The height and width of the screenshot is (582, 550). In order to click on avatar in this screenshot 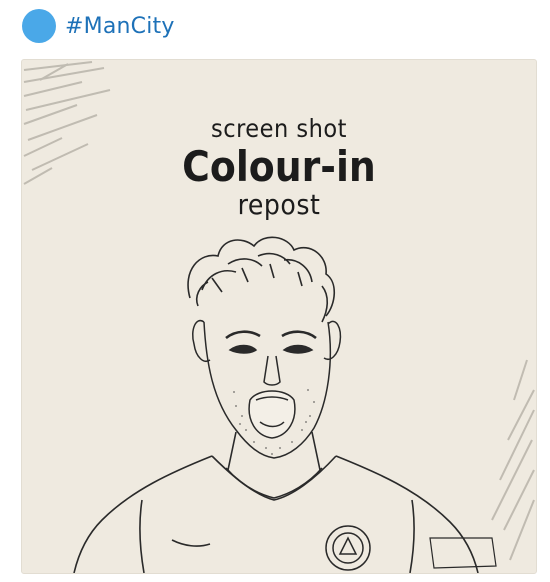, I will do `click(39, 26)`.